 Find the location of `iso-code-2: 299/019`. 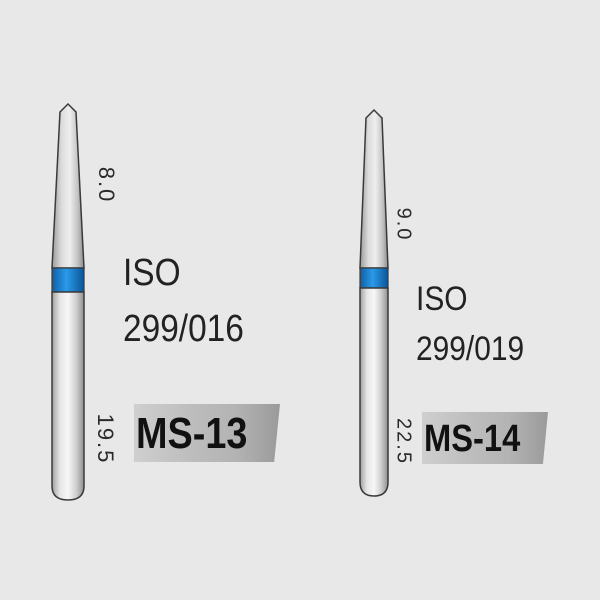

iso-code-2: 299/019 is located at coordinates (470, 349).